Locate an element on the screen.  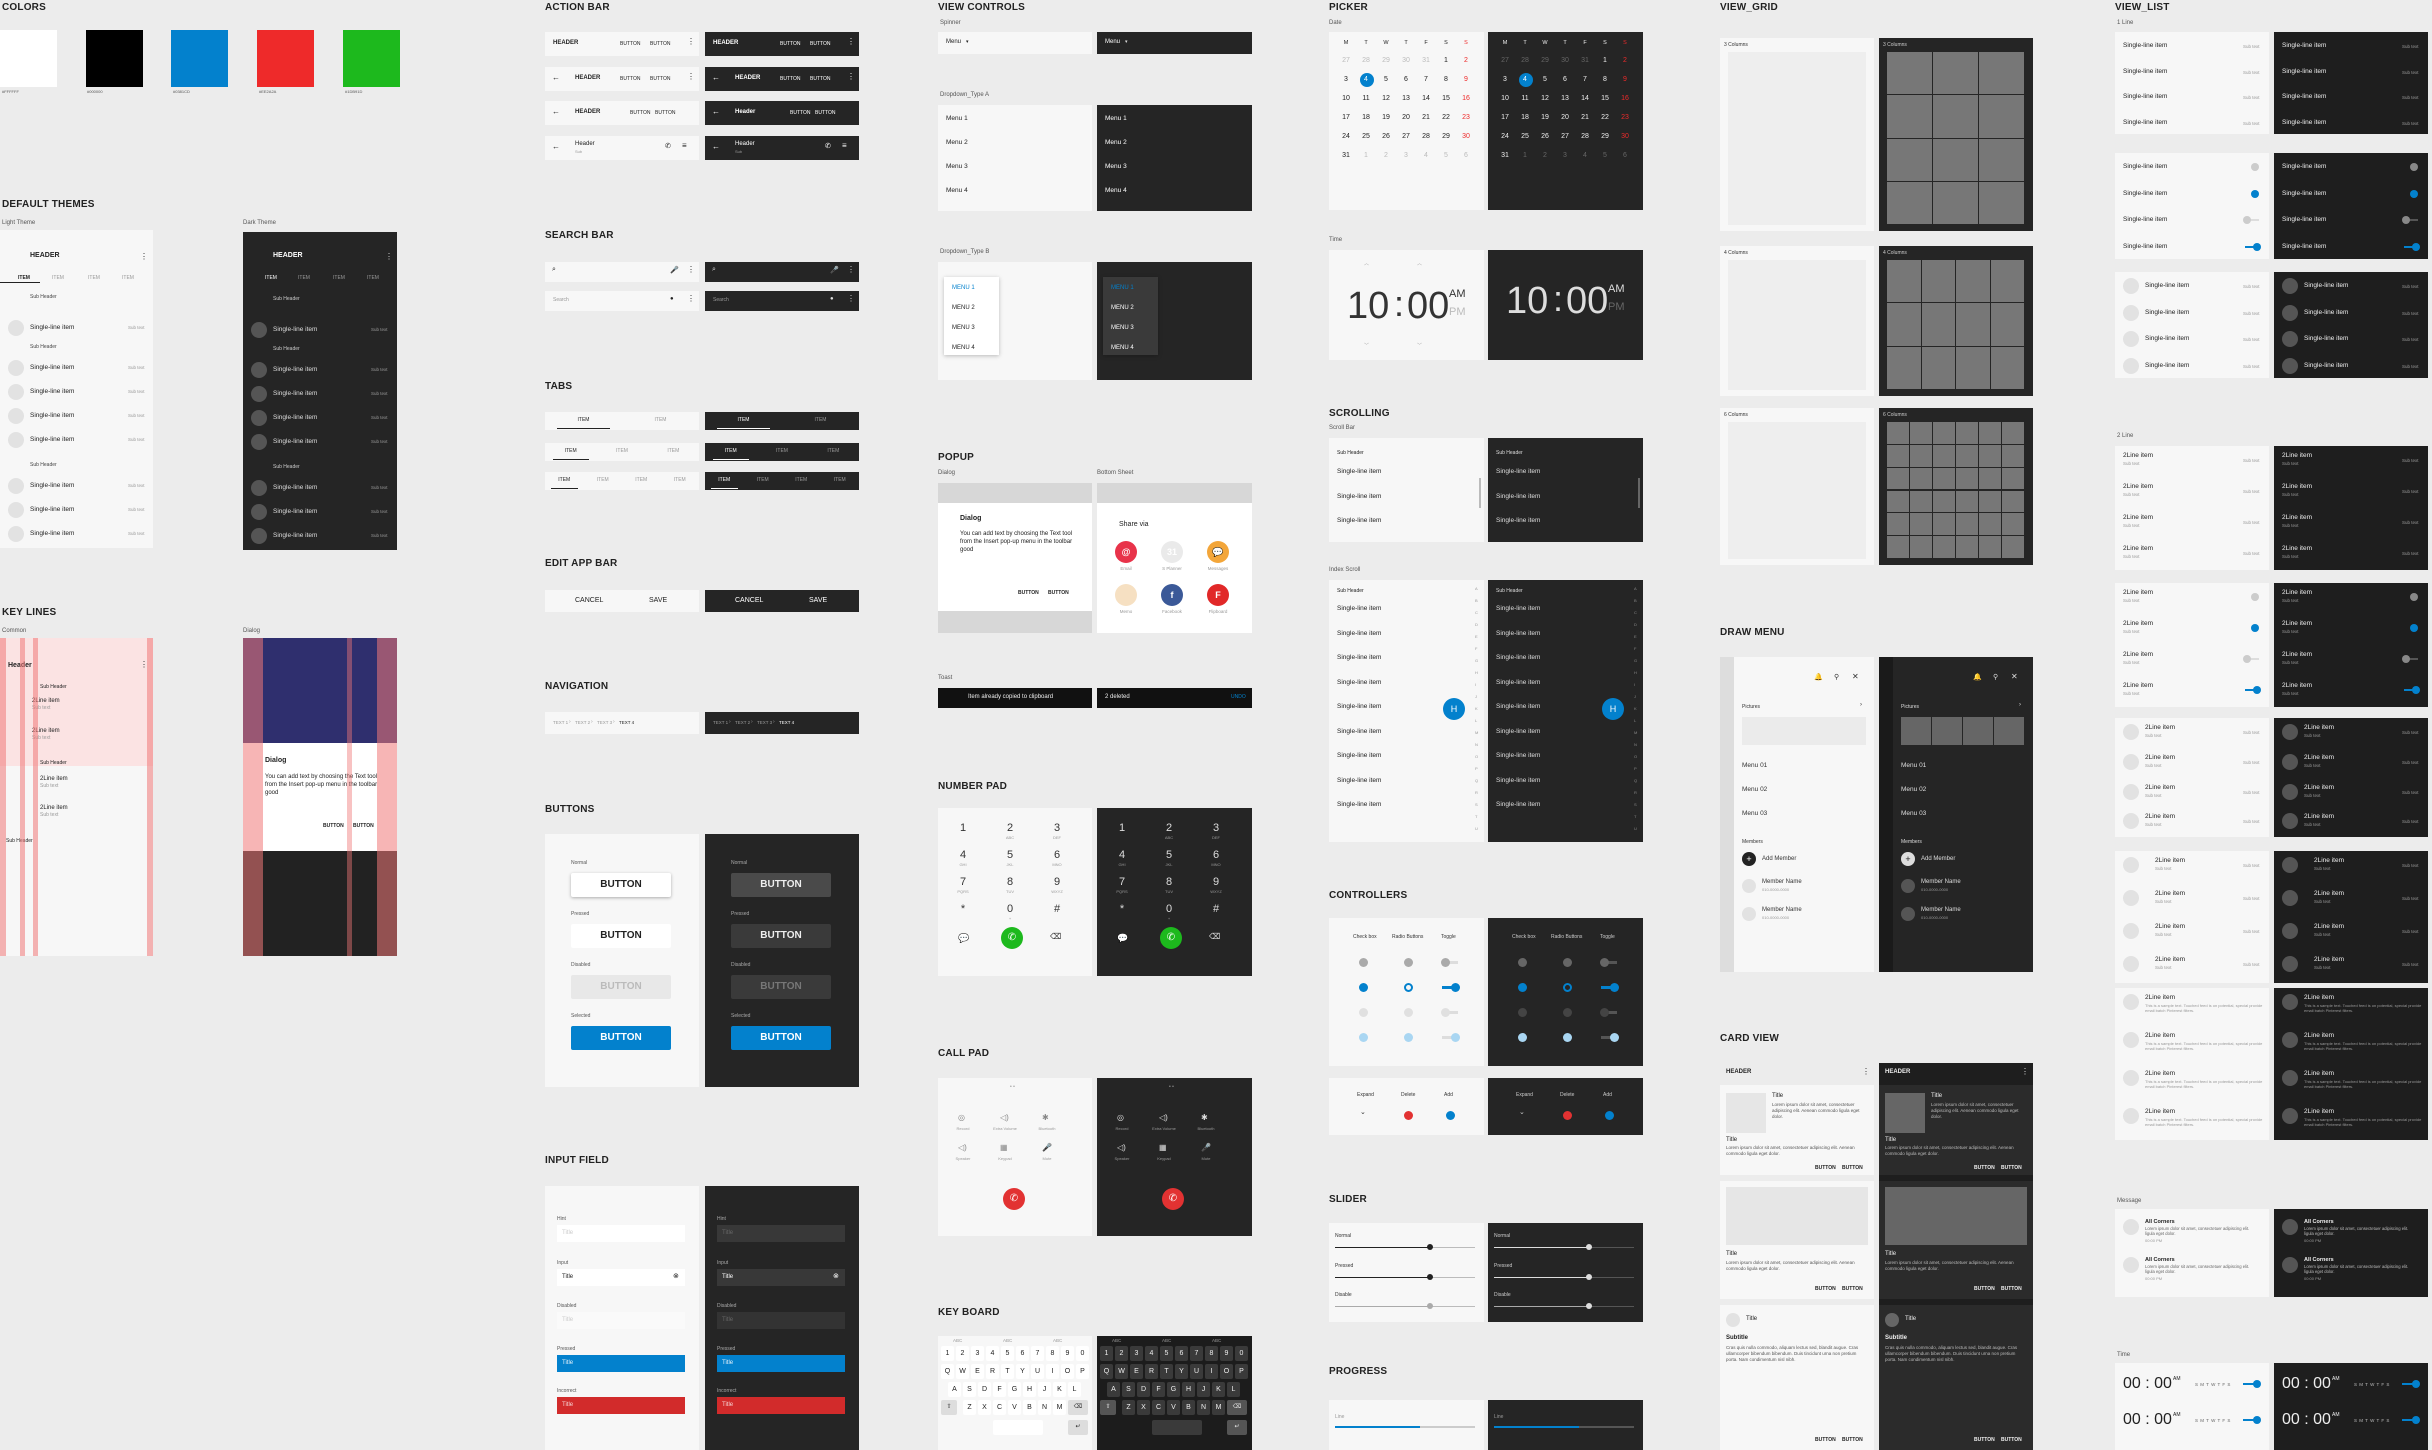
calendar-day: 11 is located at coordinates (1525, 98).